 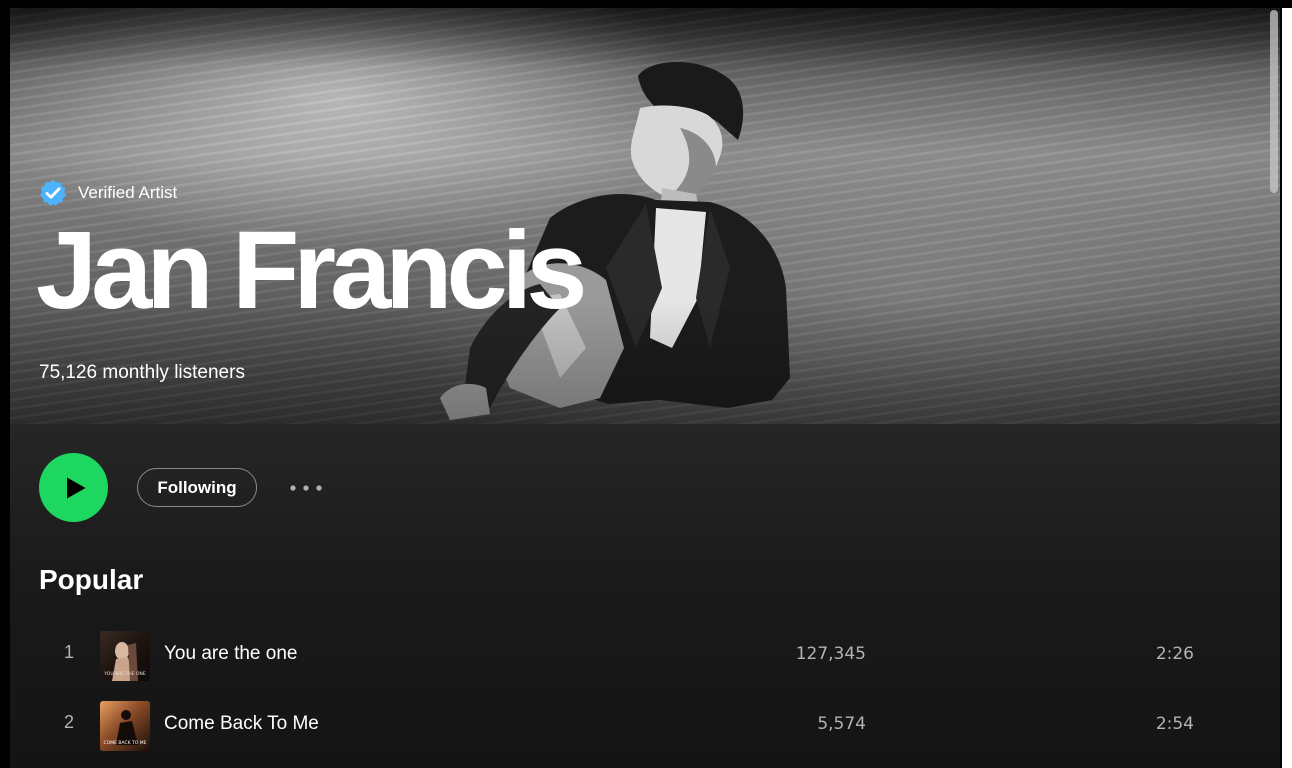 What do you see at coordinates (124, 674) in the screenshot?
I see `svg-text: YOU ARE THE ONE` at bounding box center [124, 674].